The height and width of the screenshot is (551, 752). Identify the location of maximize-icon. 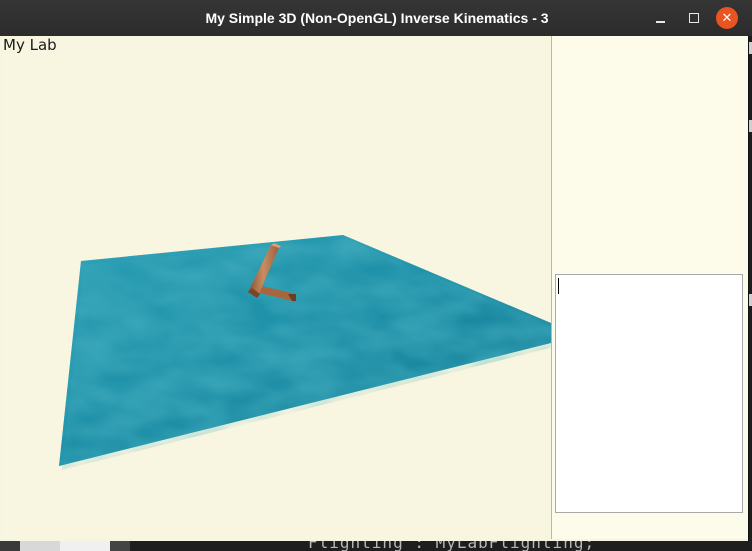
(694, 18).